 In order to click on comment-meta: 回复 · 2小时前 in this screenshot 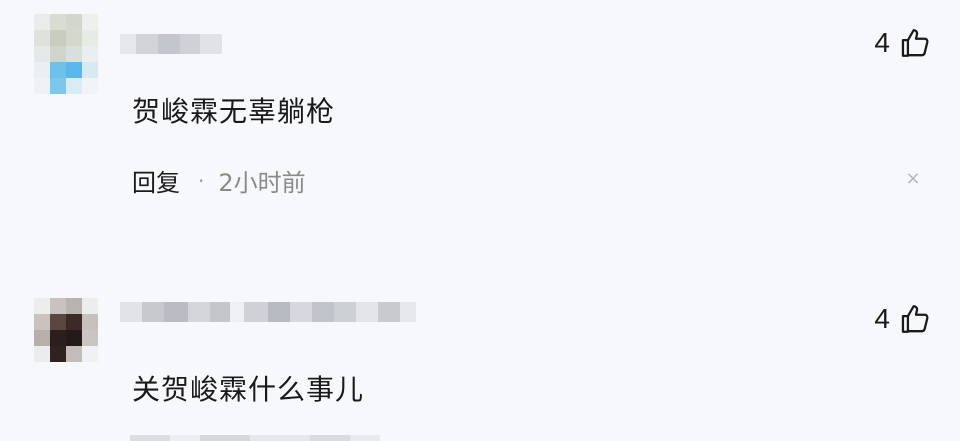, I will do `click(219, 180)`.